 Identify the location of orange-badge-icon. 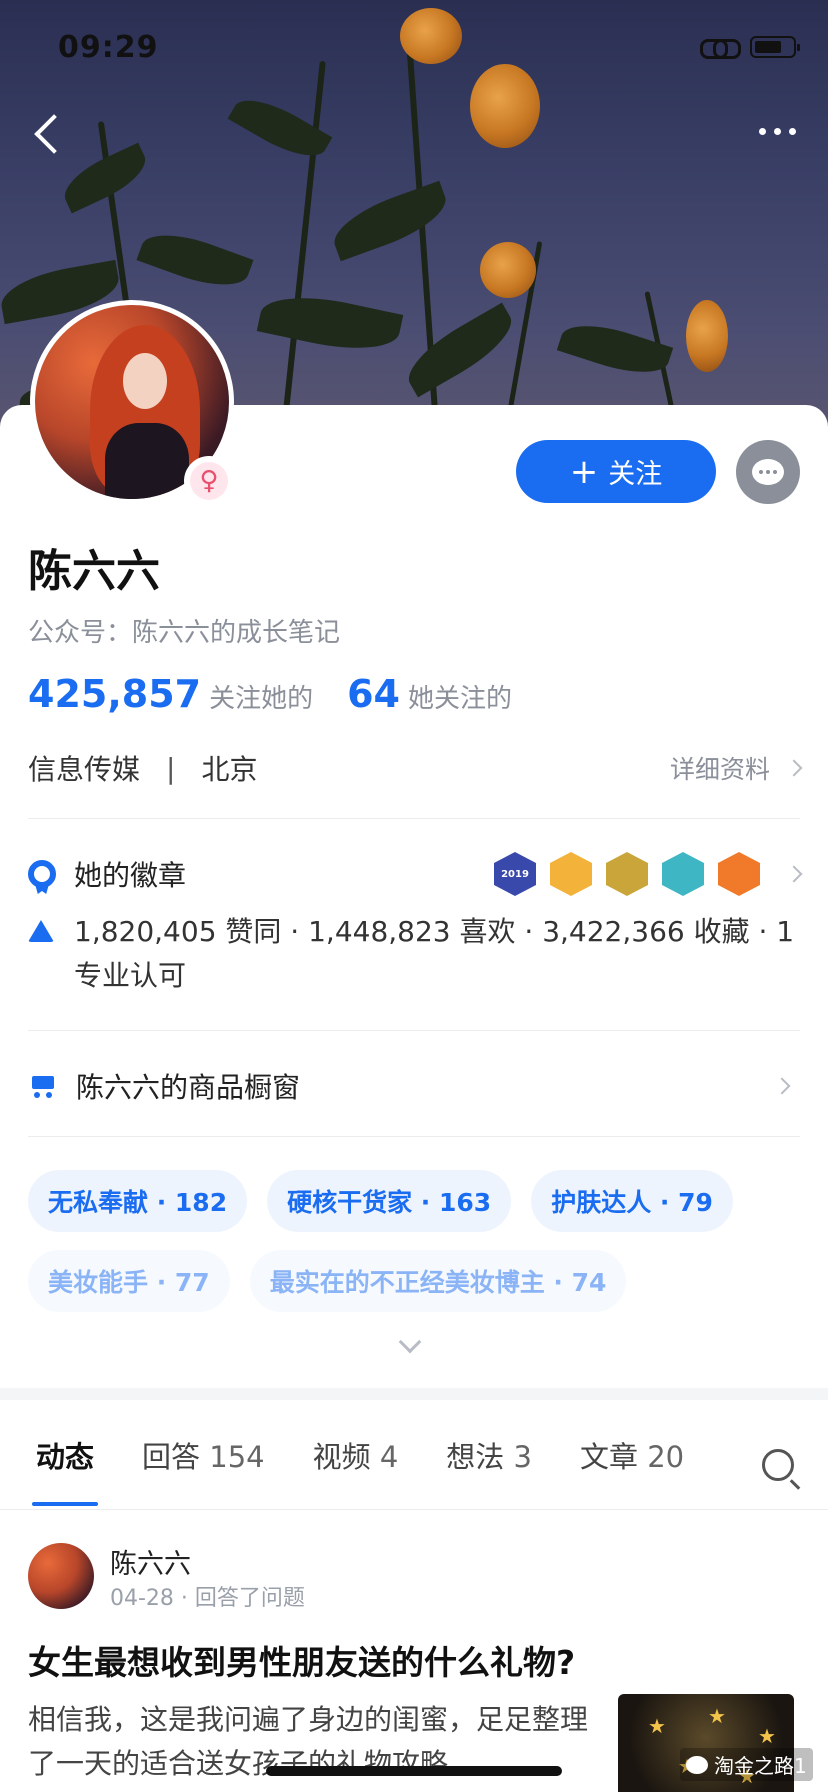
(739, 874).